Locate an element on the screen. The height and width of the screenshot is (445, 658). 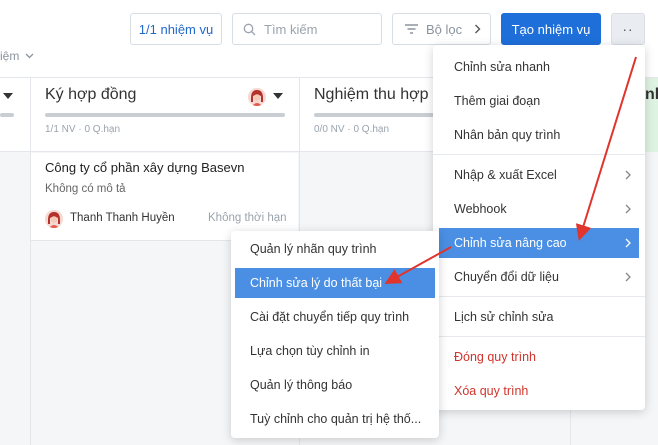
create-task-button: Tạo nhiệm vụ is located at coordinates (551, 29).